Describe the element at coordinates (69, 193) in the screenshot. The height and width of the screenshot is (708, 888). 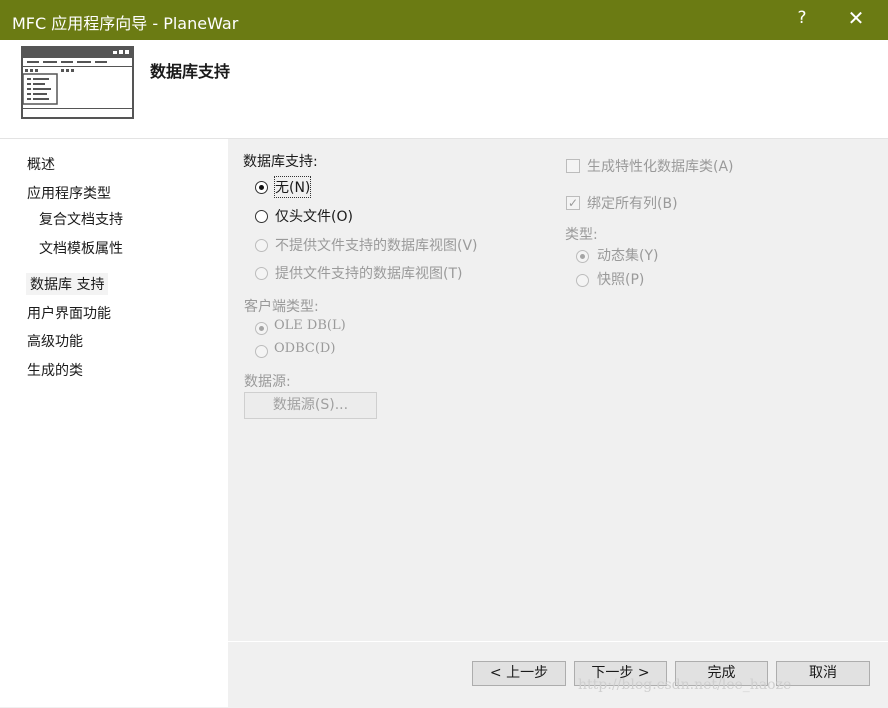
I see `nav-item-app-type: 应用程序类型` at that location.